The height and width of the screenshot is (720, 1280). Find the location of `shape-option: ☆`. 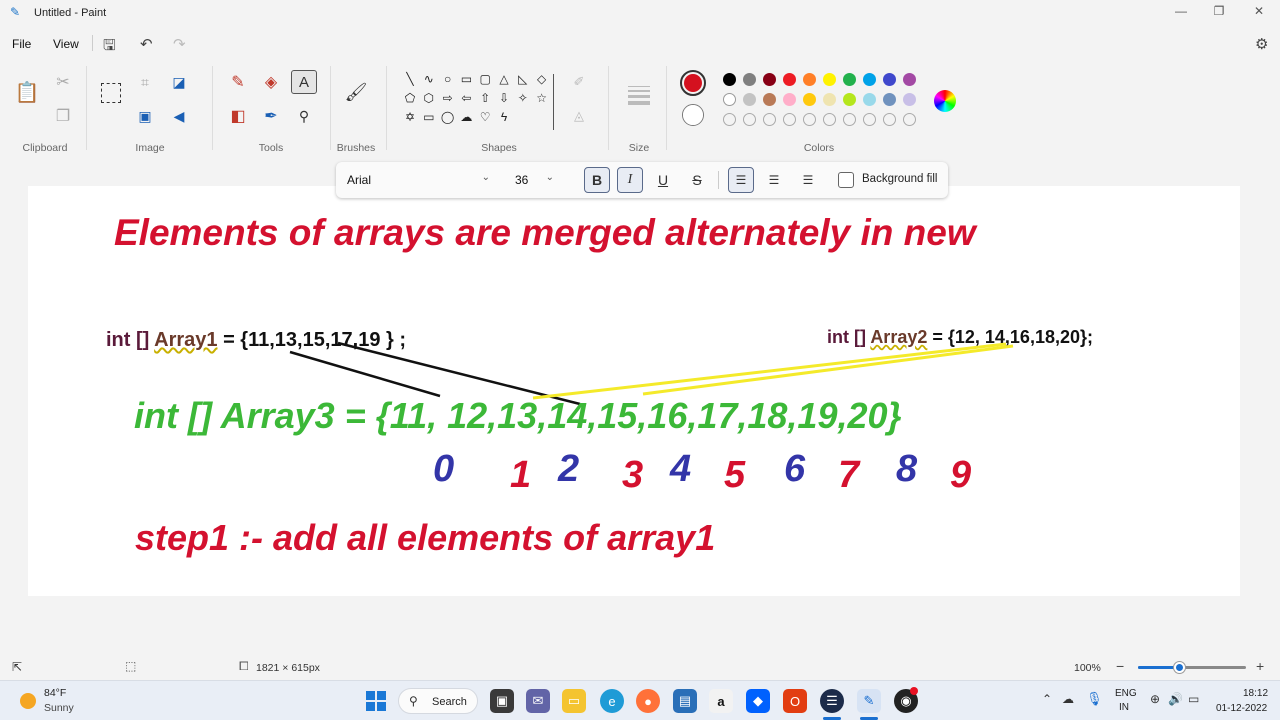

shape-option: ☆ is located at coordinates (542, 98).